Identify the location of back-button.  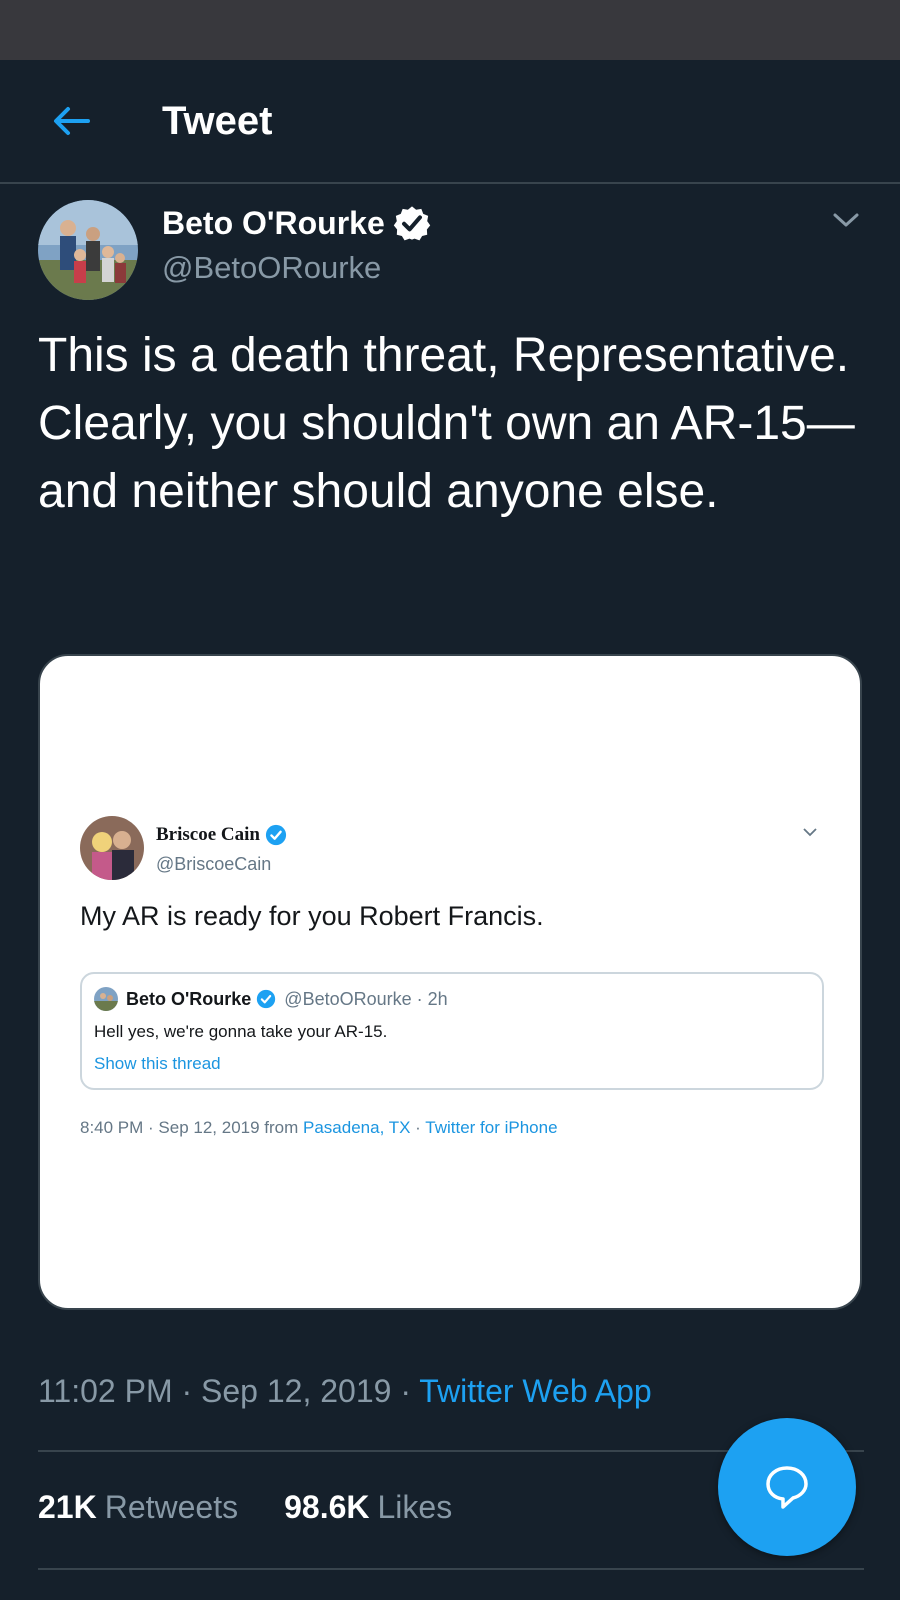
(72, 121).